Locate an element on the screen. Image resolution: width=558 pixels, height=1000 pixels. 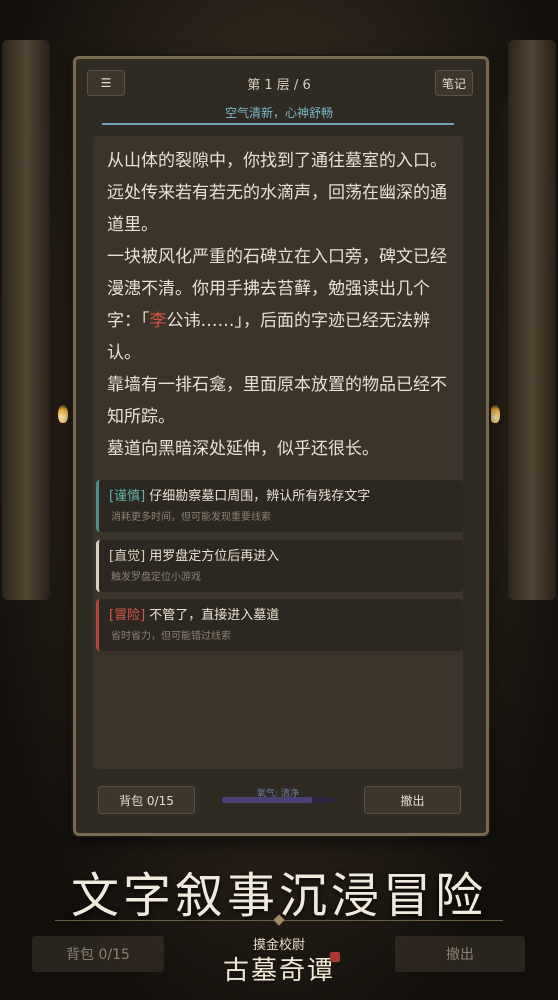
air-meter-fill is located at coordinates (267, 800).